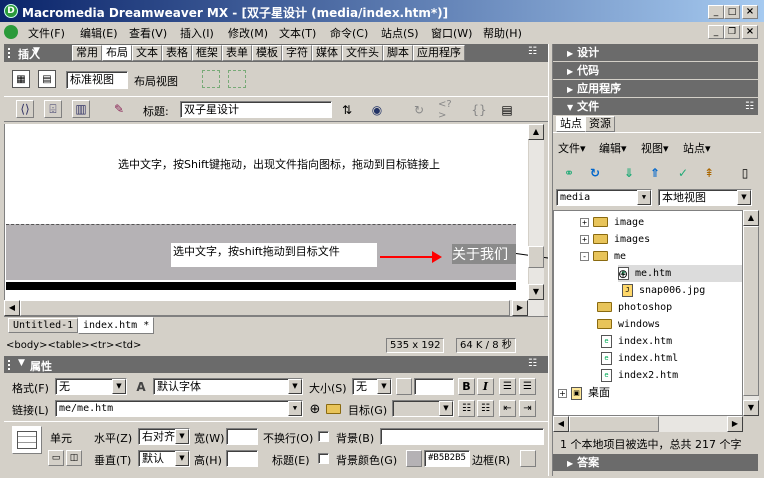 The height and width of the screenshot is (478, 764). What do you see at coordinates (99, 33) in the screenshot?
I see `menu-edit: 编辑(E)` at bounding box center [99, 33].